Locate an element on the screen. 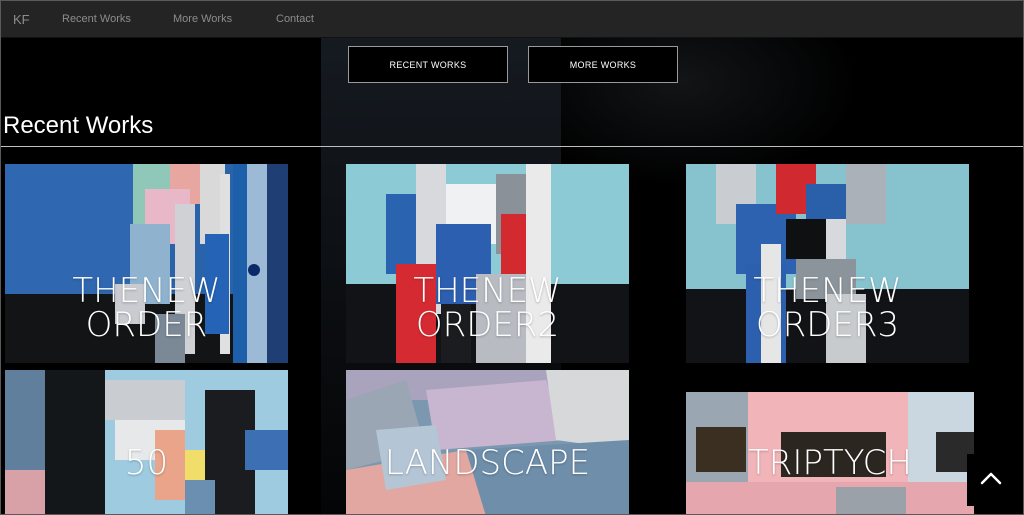 The width and height of the screenshot is (1024, 515). work-card-the-new-order-3: THENEW ORDER3 is located at coordinates (827, 263).